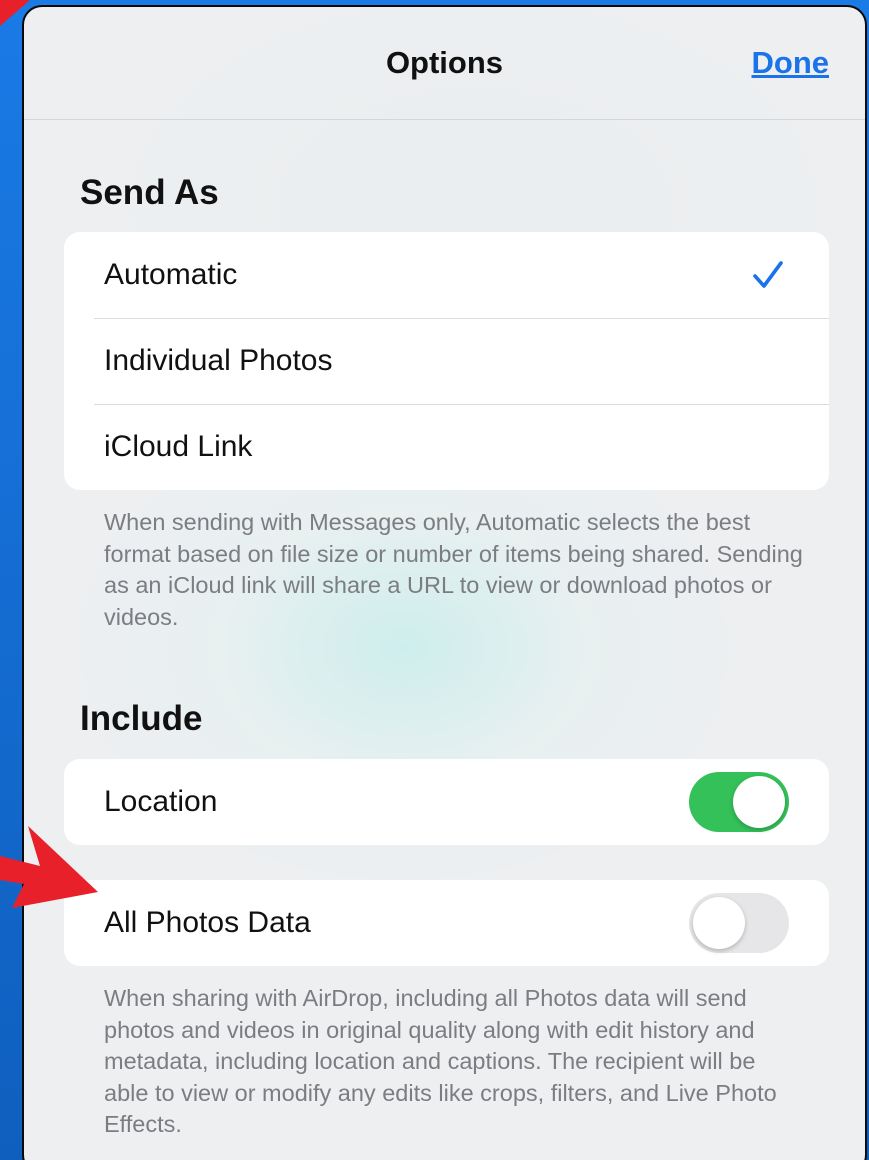  I want to click on location-toggle, so click(739, 802).